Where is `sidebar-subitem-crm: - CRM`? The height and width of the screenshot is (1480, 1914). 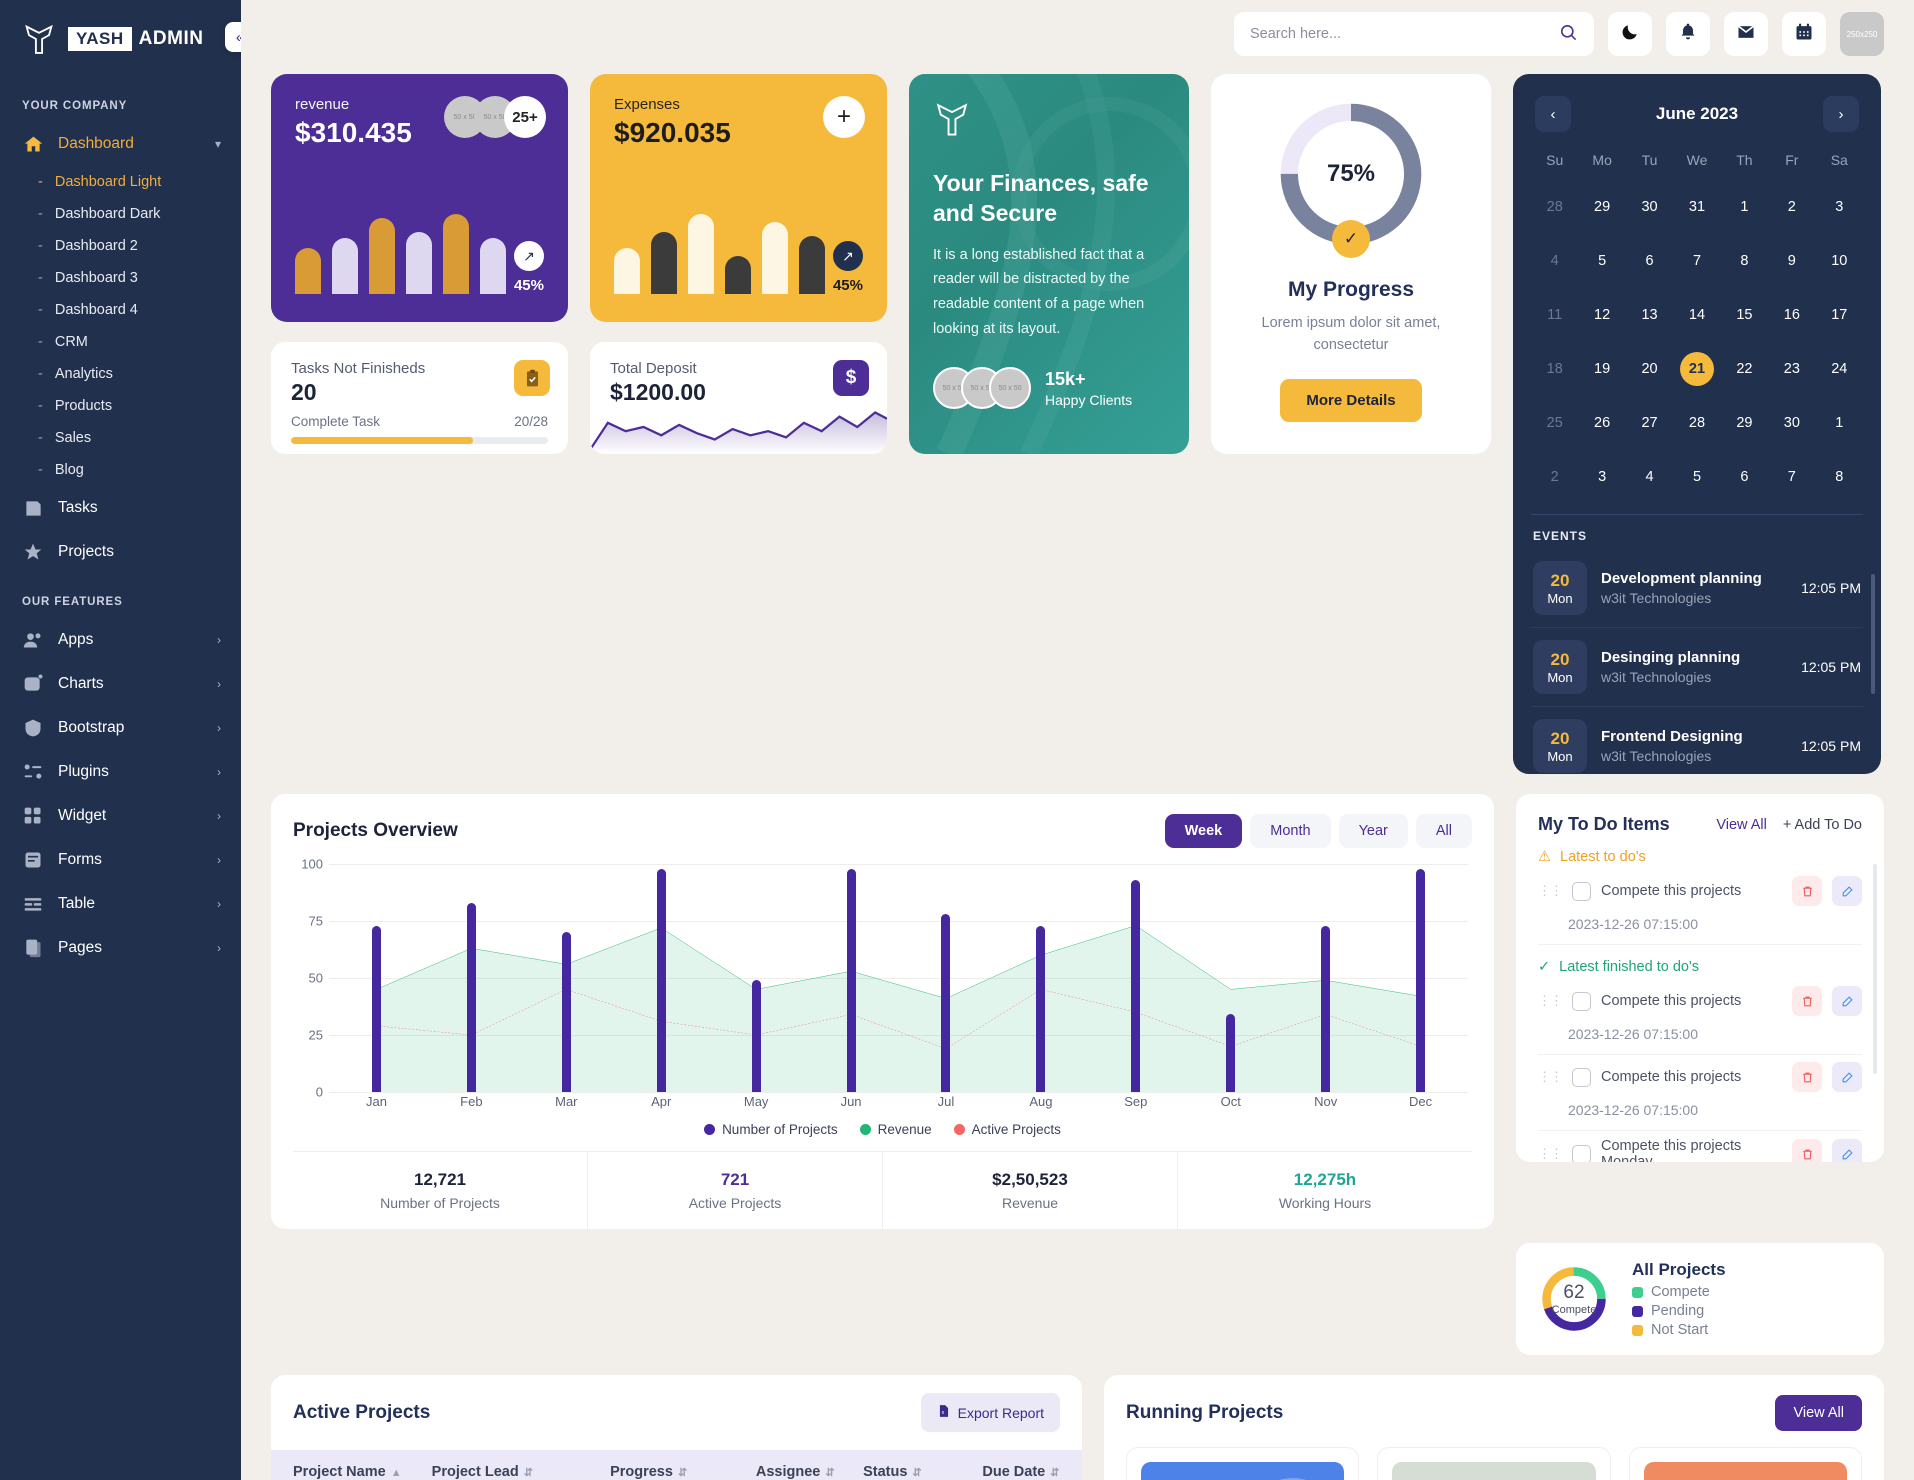
sidebar-subitem-crm: - CRM is located at coordinates (120, 342).